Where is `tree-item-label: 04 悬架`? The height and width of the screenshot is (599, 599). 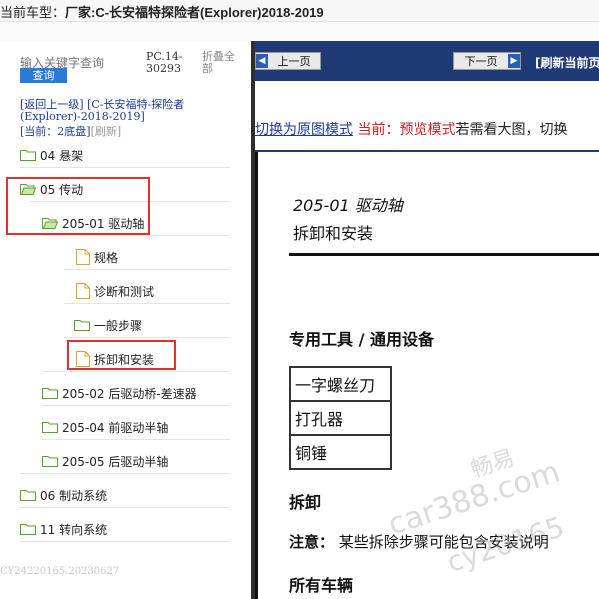 tree-item-label: 04 悬架 is located at coordinates (62, 155).